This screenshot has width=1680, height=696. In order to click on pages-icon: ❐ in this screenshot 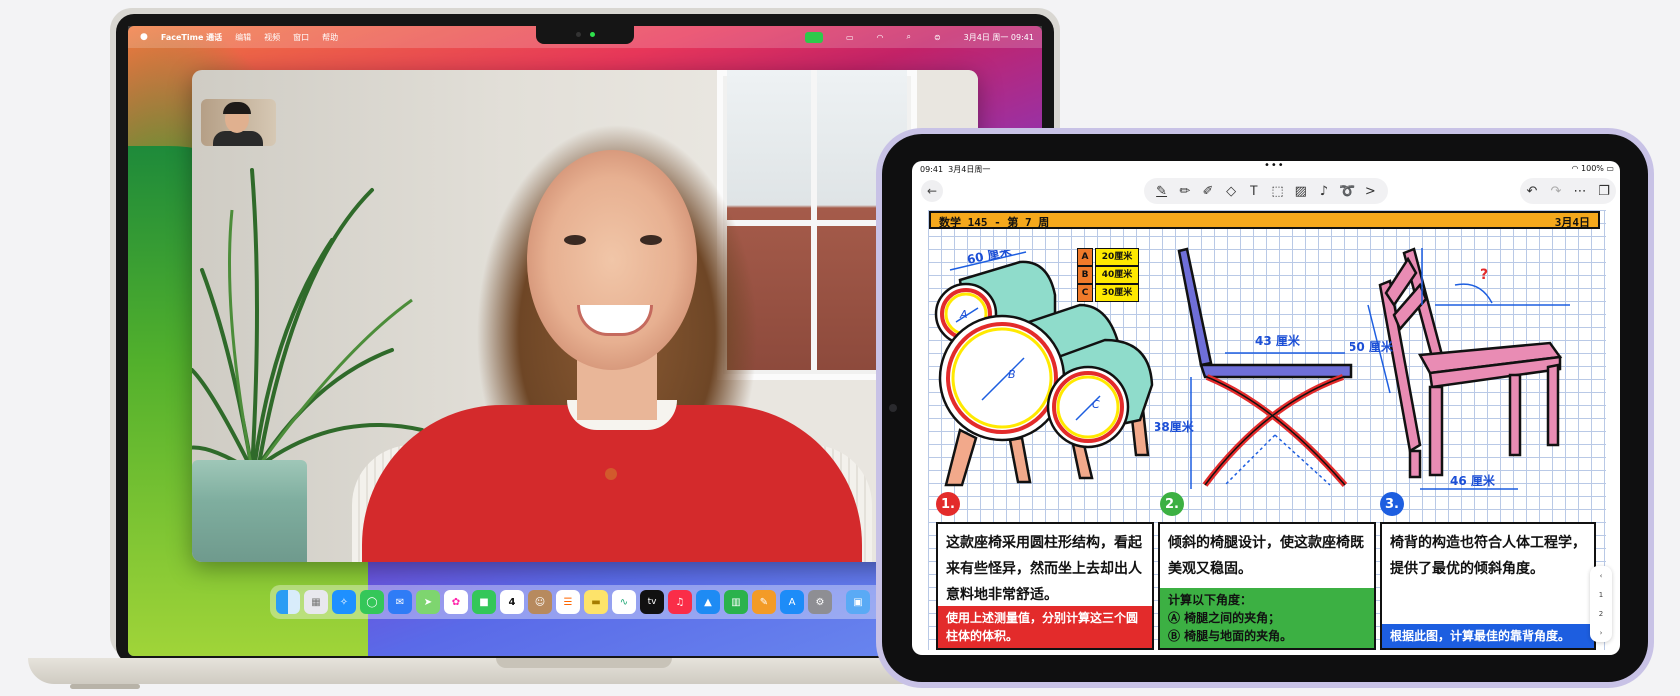, I will do `click(1604, 191)`.